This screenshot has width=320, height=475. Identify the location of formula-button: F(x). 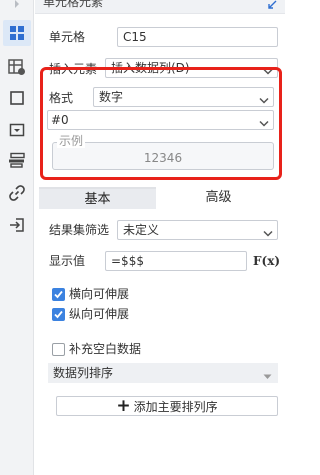
(266, 261).